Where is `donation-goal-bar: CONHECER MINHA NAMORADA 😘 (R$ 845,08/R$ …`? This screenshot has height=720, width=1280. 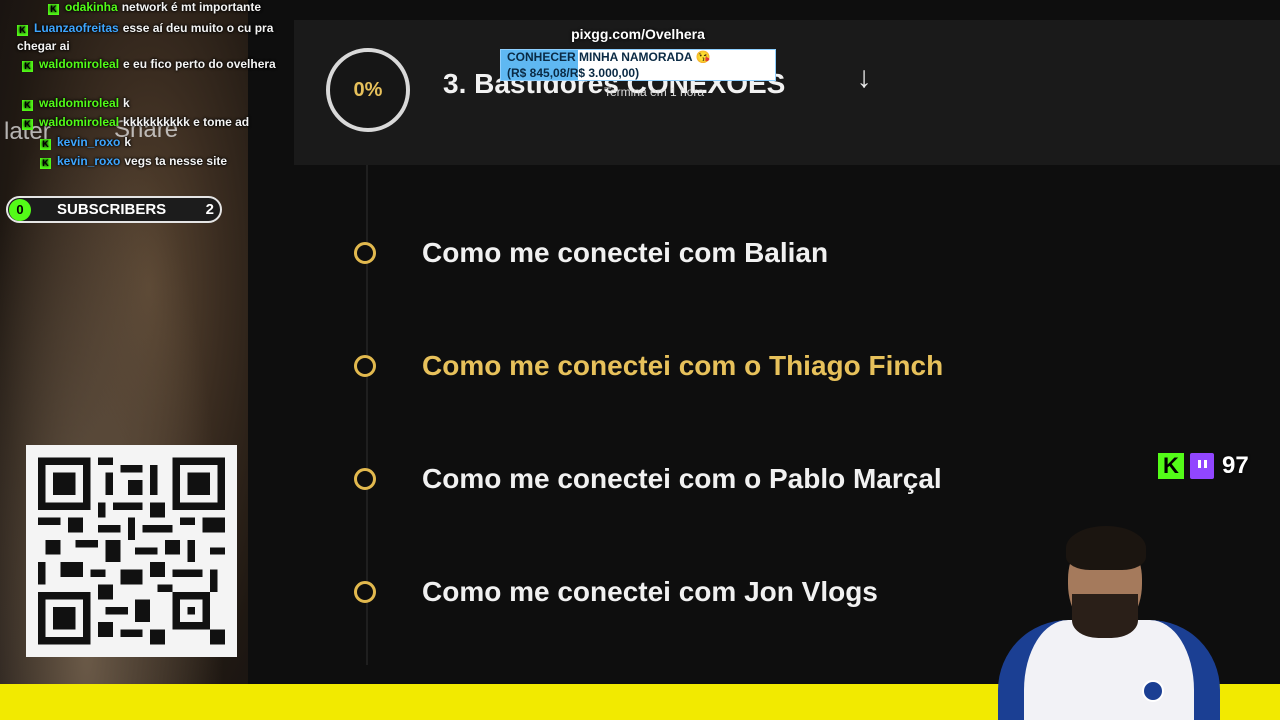
donation-goal-bar: CONHECER MINHA NAMORADA 😘 (R$ 845,08/R$ … is located at coordinates (638, 65).